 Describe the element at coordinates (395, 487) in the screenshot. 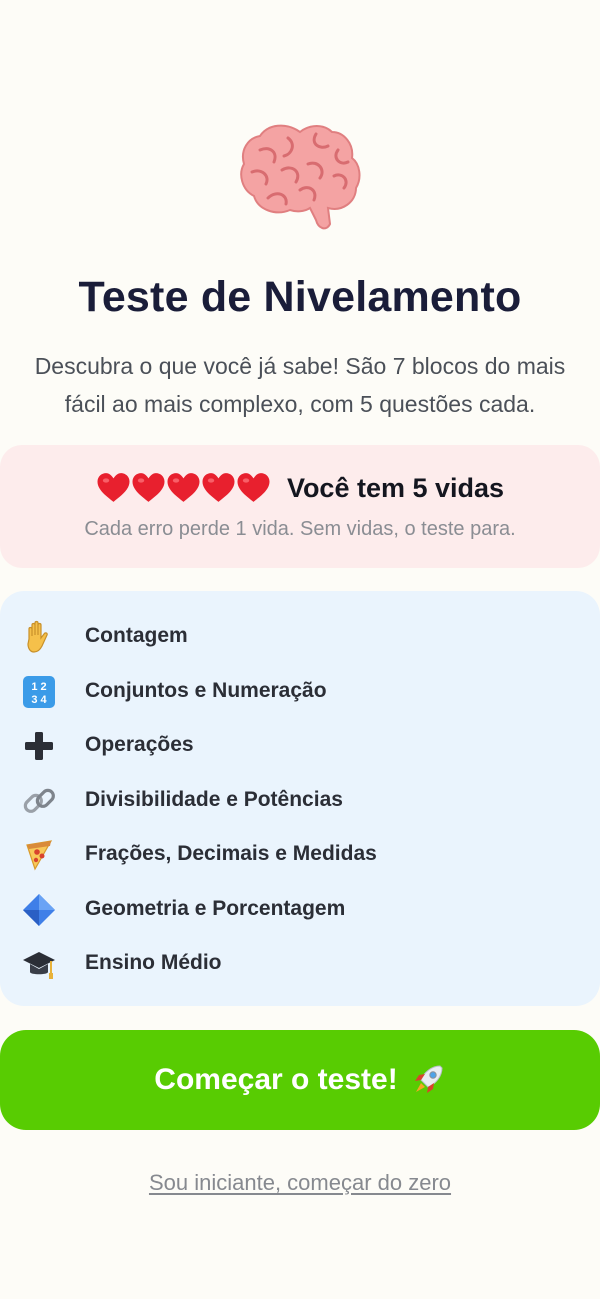

I see `lives-title: Você tem 5 vidas` at that location.